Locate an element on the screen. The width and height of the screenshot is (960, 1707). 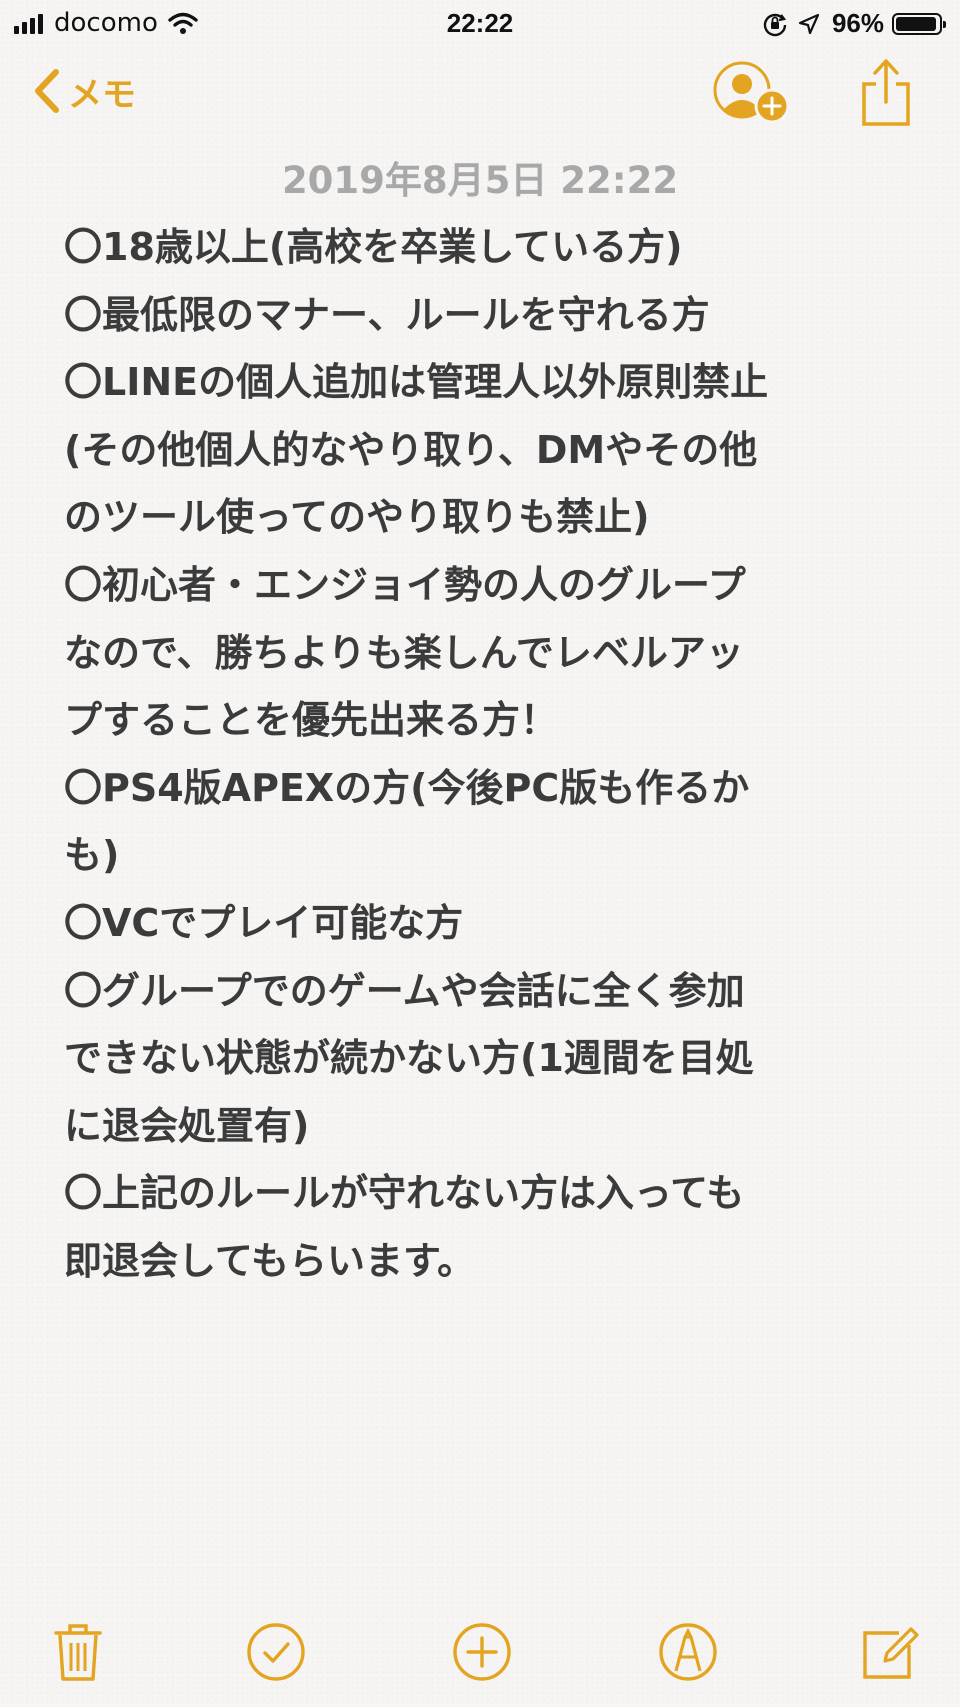
checklist-button is located at coordinates (276, 1652).